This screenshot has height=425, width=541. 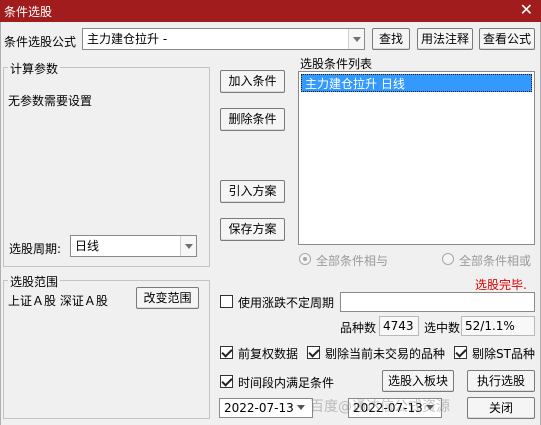 What do you see at coordinates (448, 259) in the screenshot?
I see `radio-or` at bounding box center [448, 259].